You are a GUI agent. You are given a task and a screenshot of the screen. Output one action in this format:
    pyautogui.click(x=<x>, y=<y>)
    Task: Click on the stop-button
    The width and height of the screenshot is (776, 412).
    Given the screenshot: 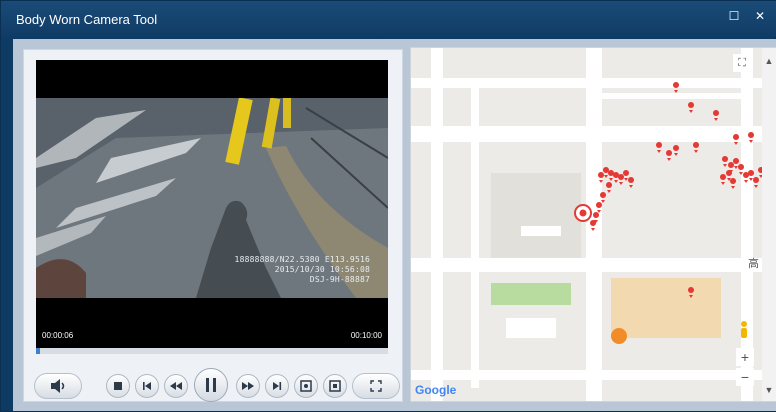 What is the action you would take?
    pyautogui.click(x=118, y=386)
    